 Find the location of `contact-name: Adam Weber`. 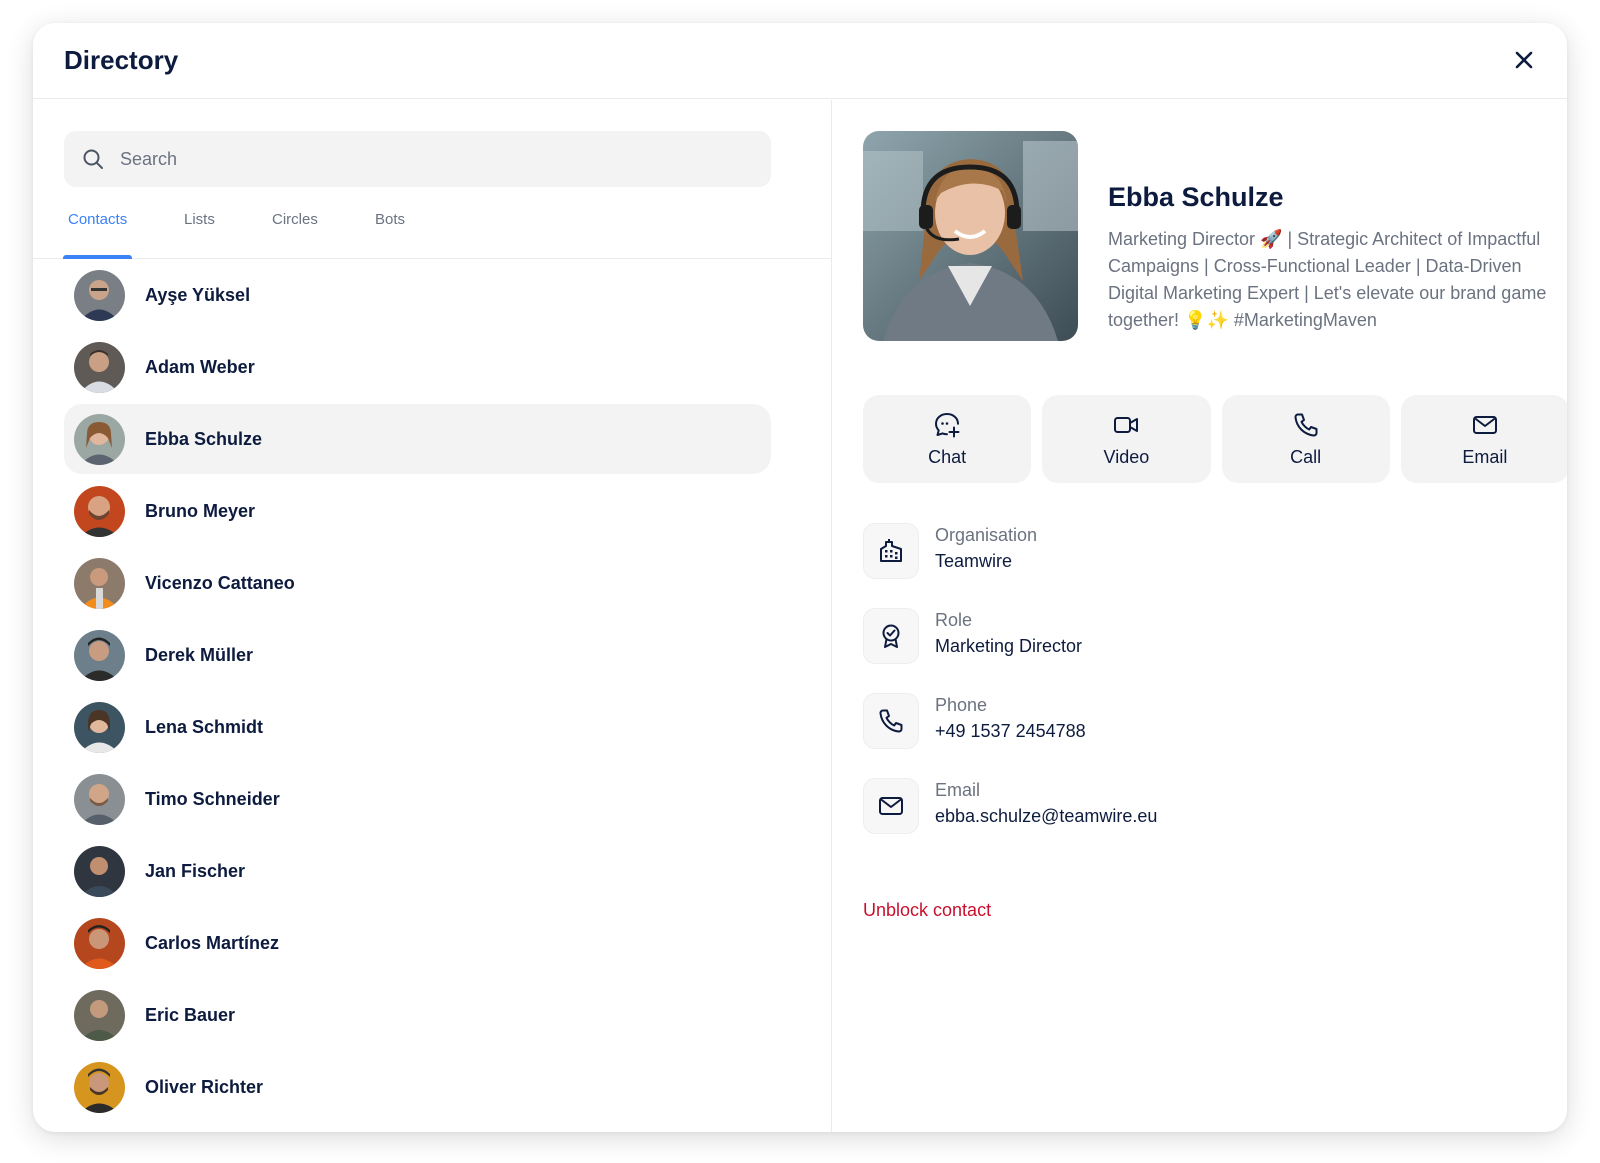

contact-name: Adam Weber is located at coordinates (200, 366).